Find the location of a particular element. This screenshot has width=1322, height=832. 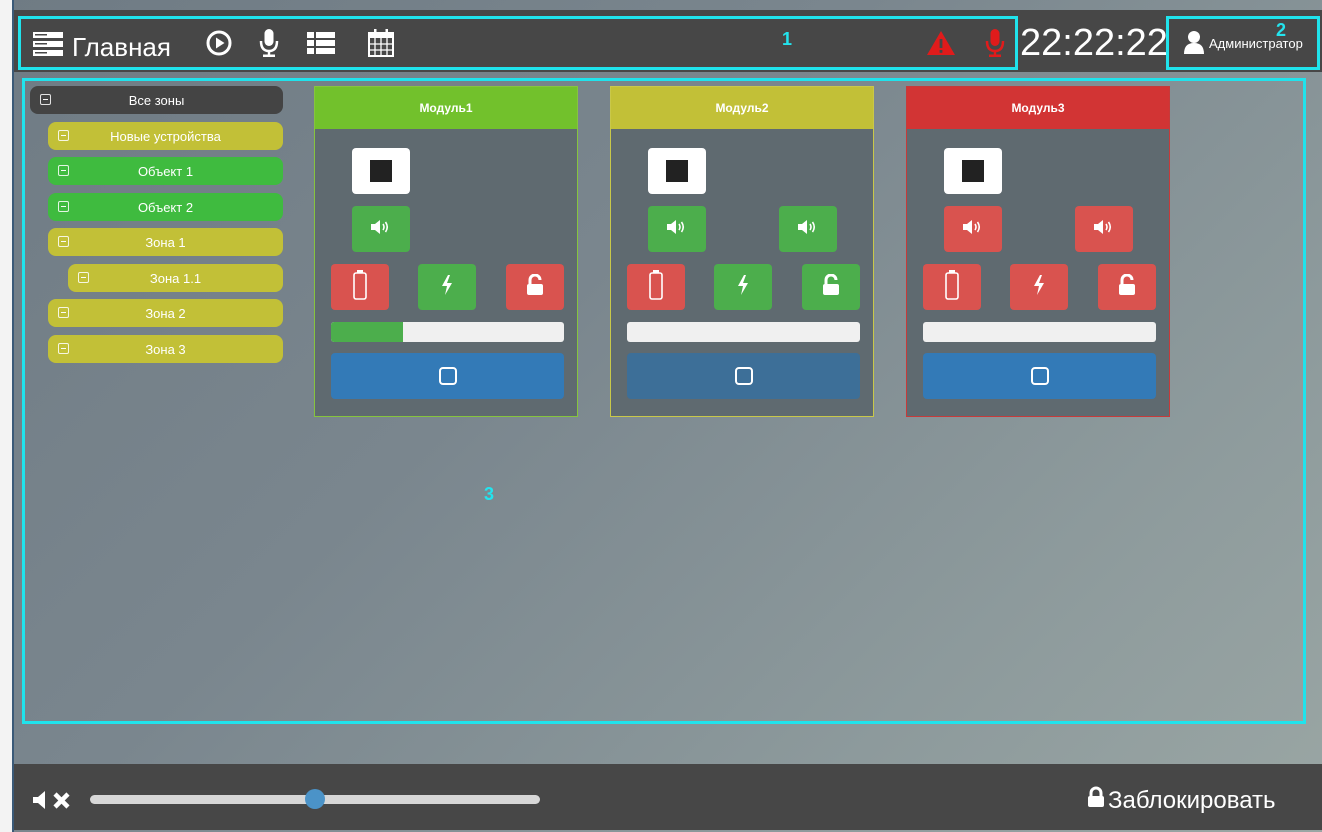

module-card: Модуль3 is located at coordinates (1038, 251).